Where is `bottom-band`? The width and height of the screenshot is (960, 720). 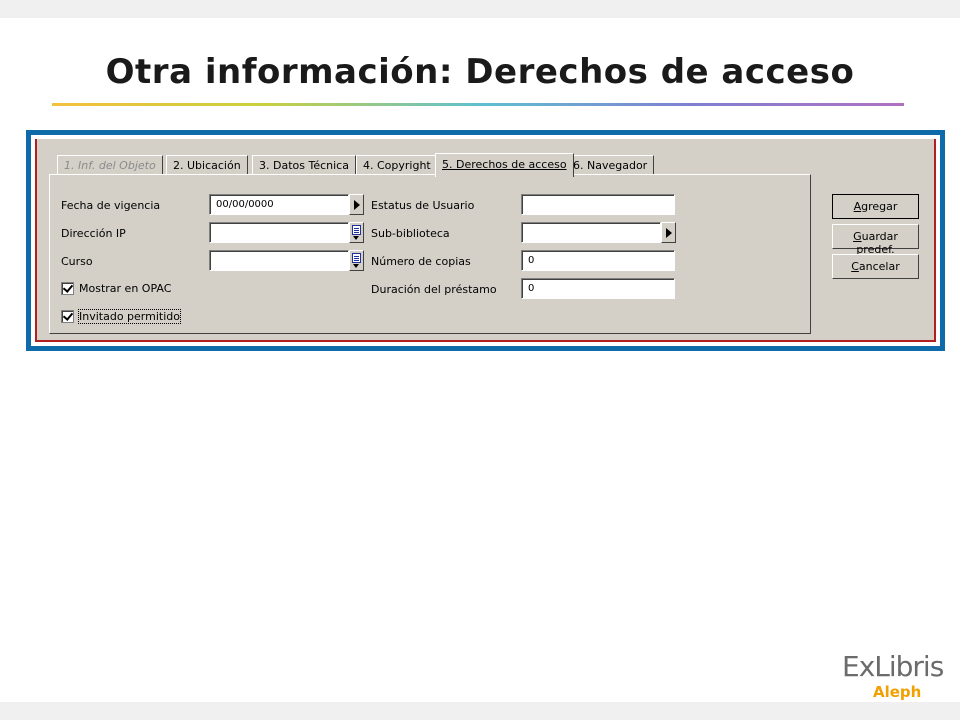
bottom-band is located at coordinates (480, 711).